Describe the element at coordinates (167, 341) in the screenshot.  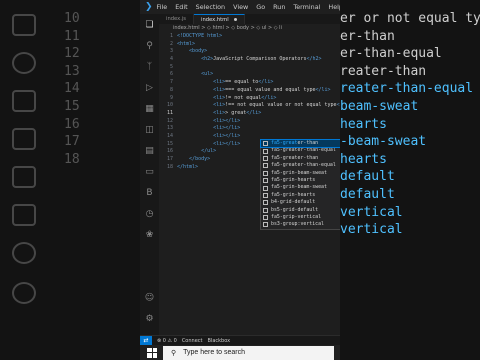
I see `problems-count: ⊗ 0 ⚠ 0` at that location.